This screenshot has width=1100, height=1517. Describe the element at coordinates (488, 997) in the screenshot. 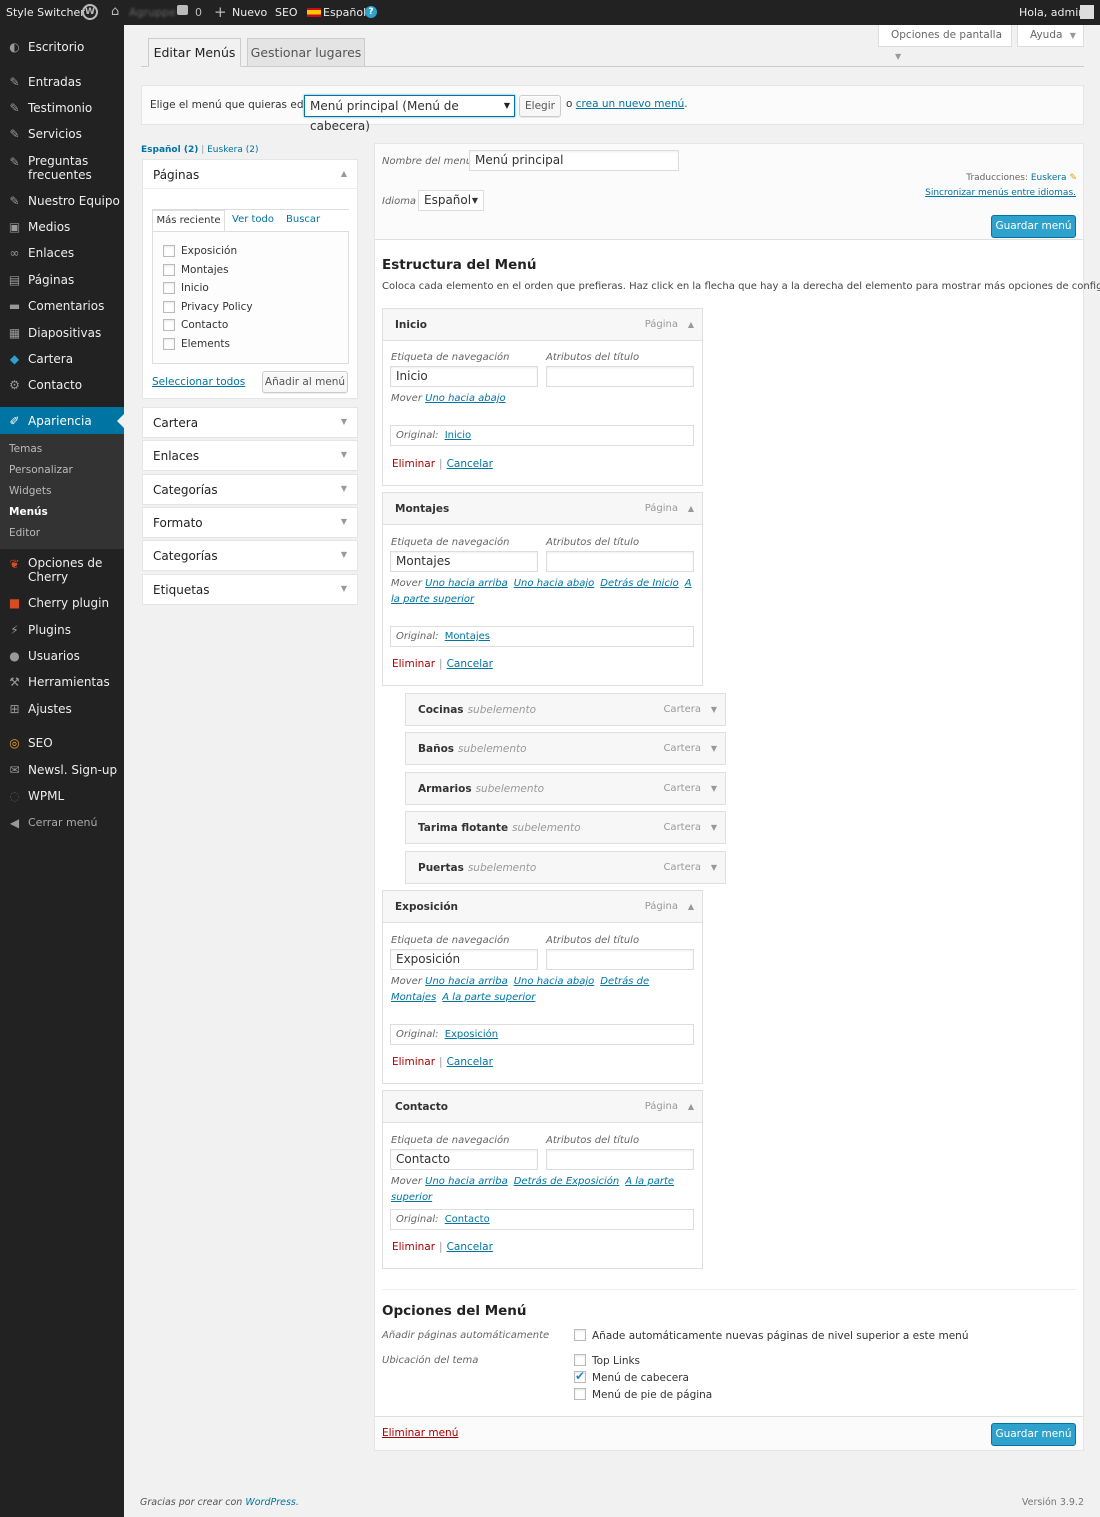

I see `move-top-link: A la parte superior` at that location.